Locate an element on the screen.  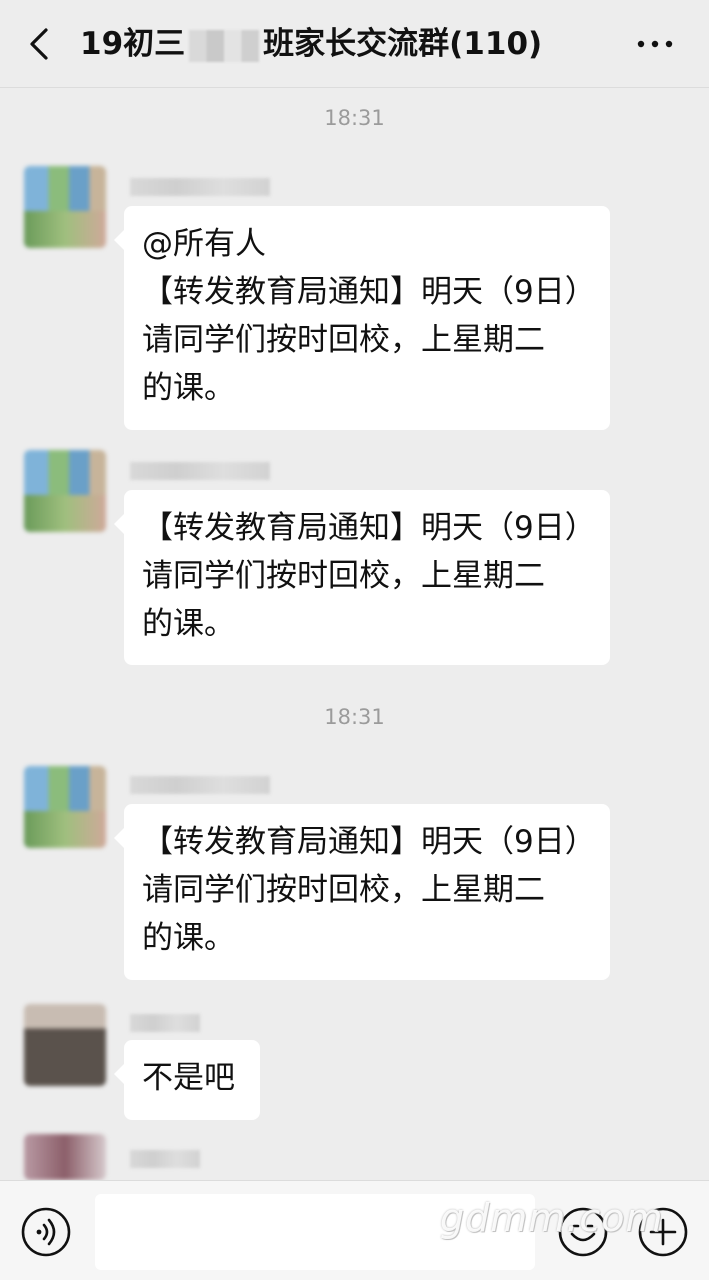
watermark: gdmm.com is located at coordinates (552, 1218).